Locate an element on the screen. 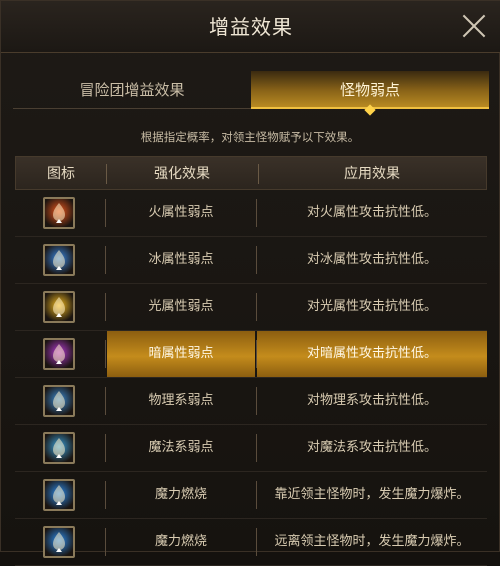 The image size is (500, 566). magic-weakness-icon is located at coordinates (59, 448).